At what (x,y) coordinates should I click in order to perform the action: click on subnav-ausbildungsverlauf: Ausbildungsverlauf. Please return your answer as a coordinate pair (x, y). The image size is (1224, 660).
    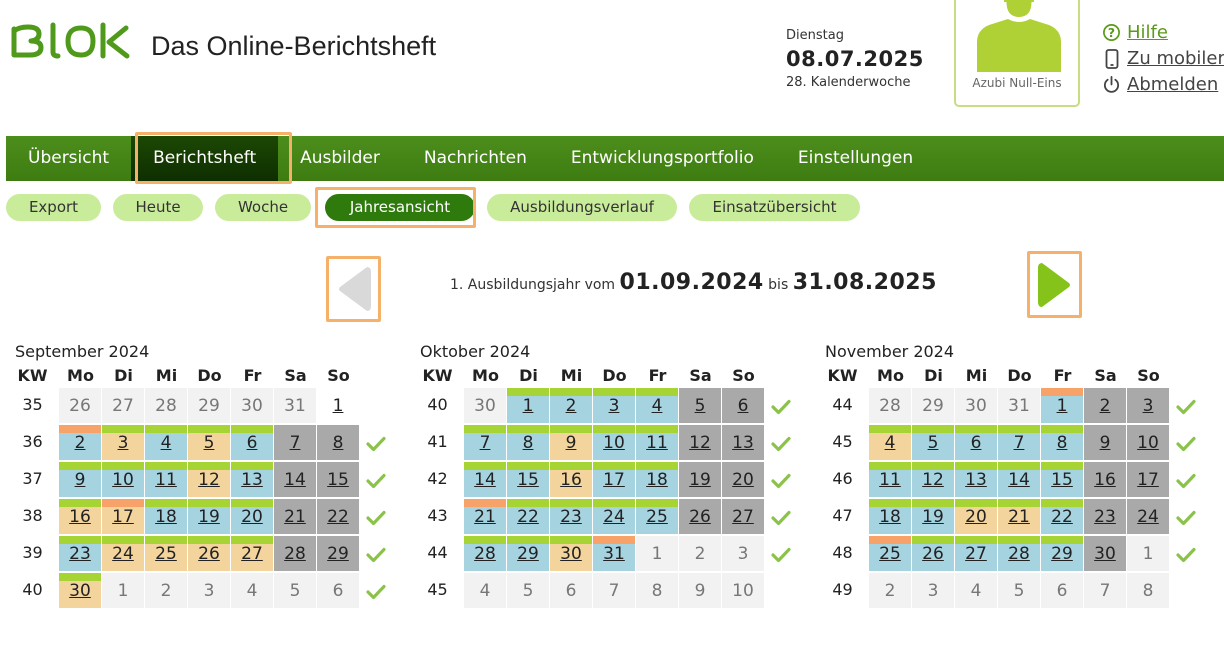
    Looking at the image, I should click on (582, 207).